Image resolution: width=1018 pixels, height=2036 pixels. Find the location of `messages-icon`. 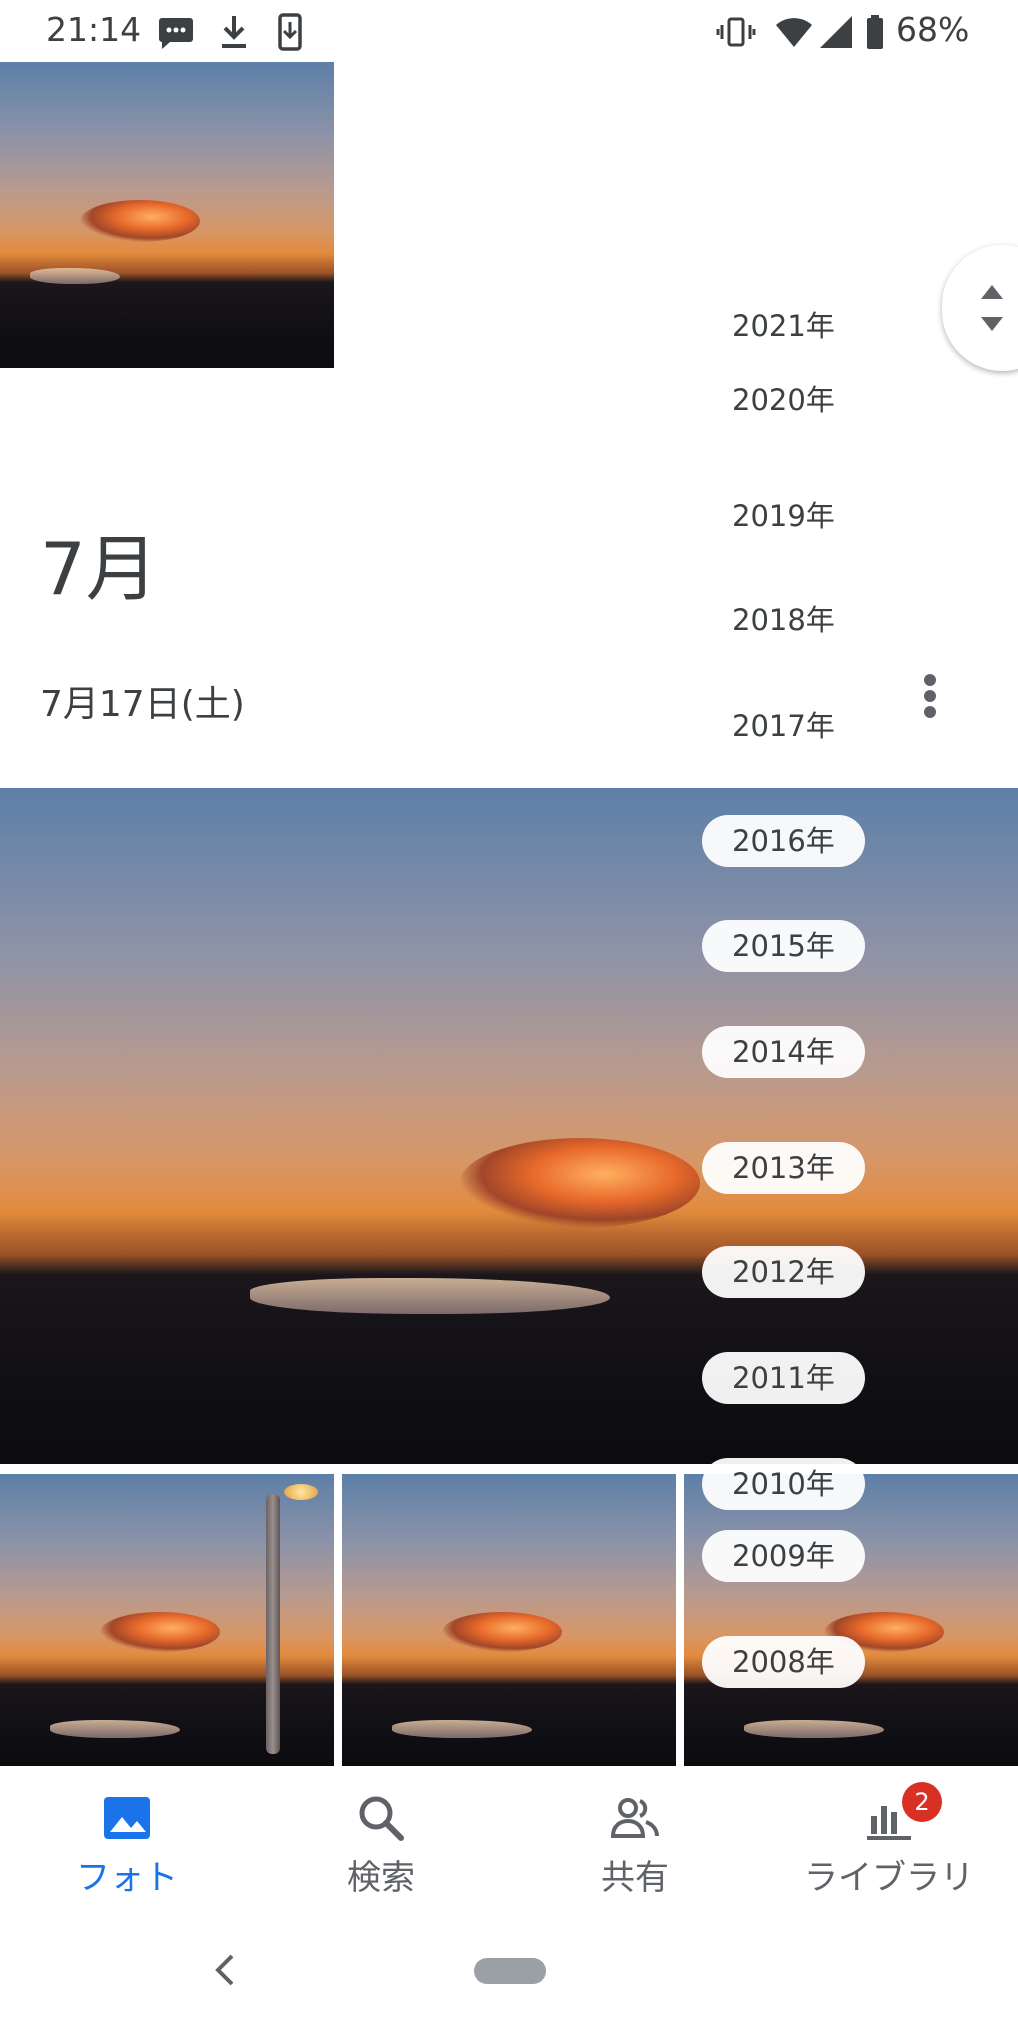

messages-icon is located at coordinates (176, 33).